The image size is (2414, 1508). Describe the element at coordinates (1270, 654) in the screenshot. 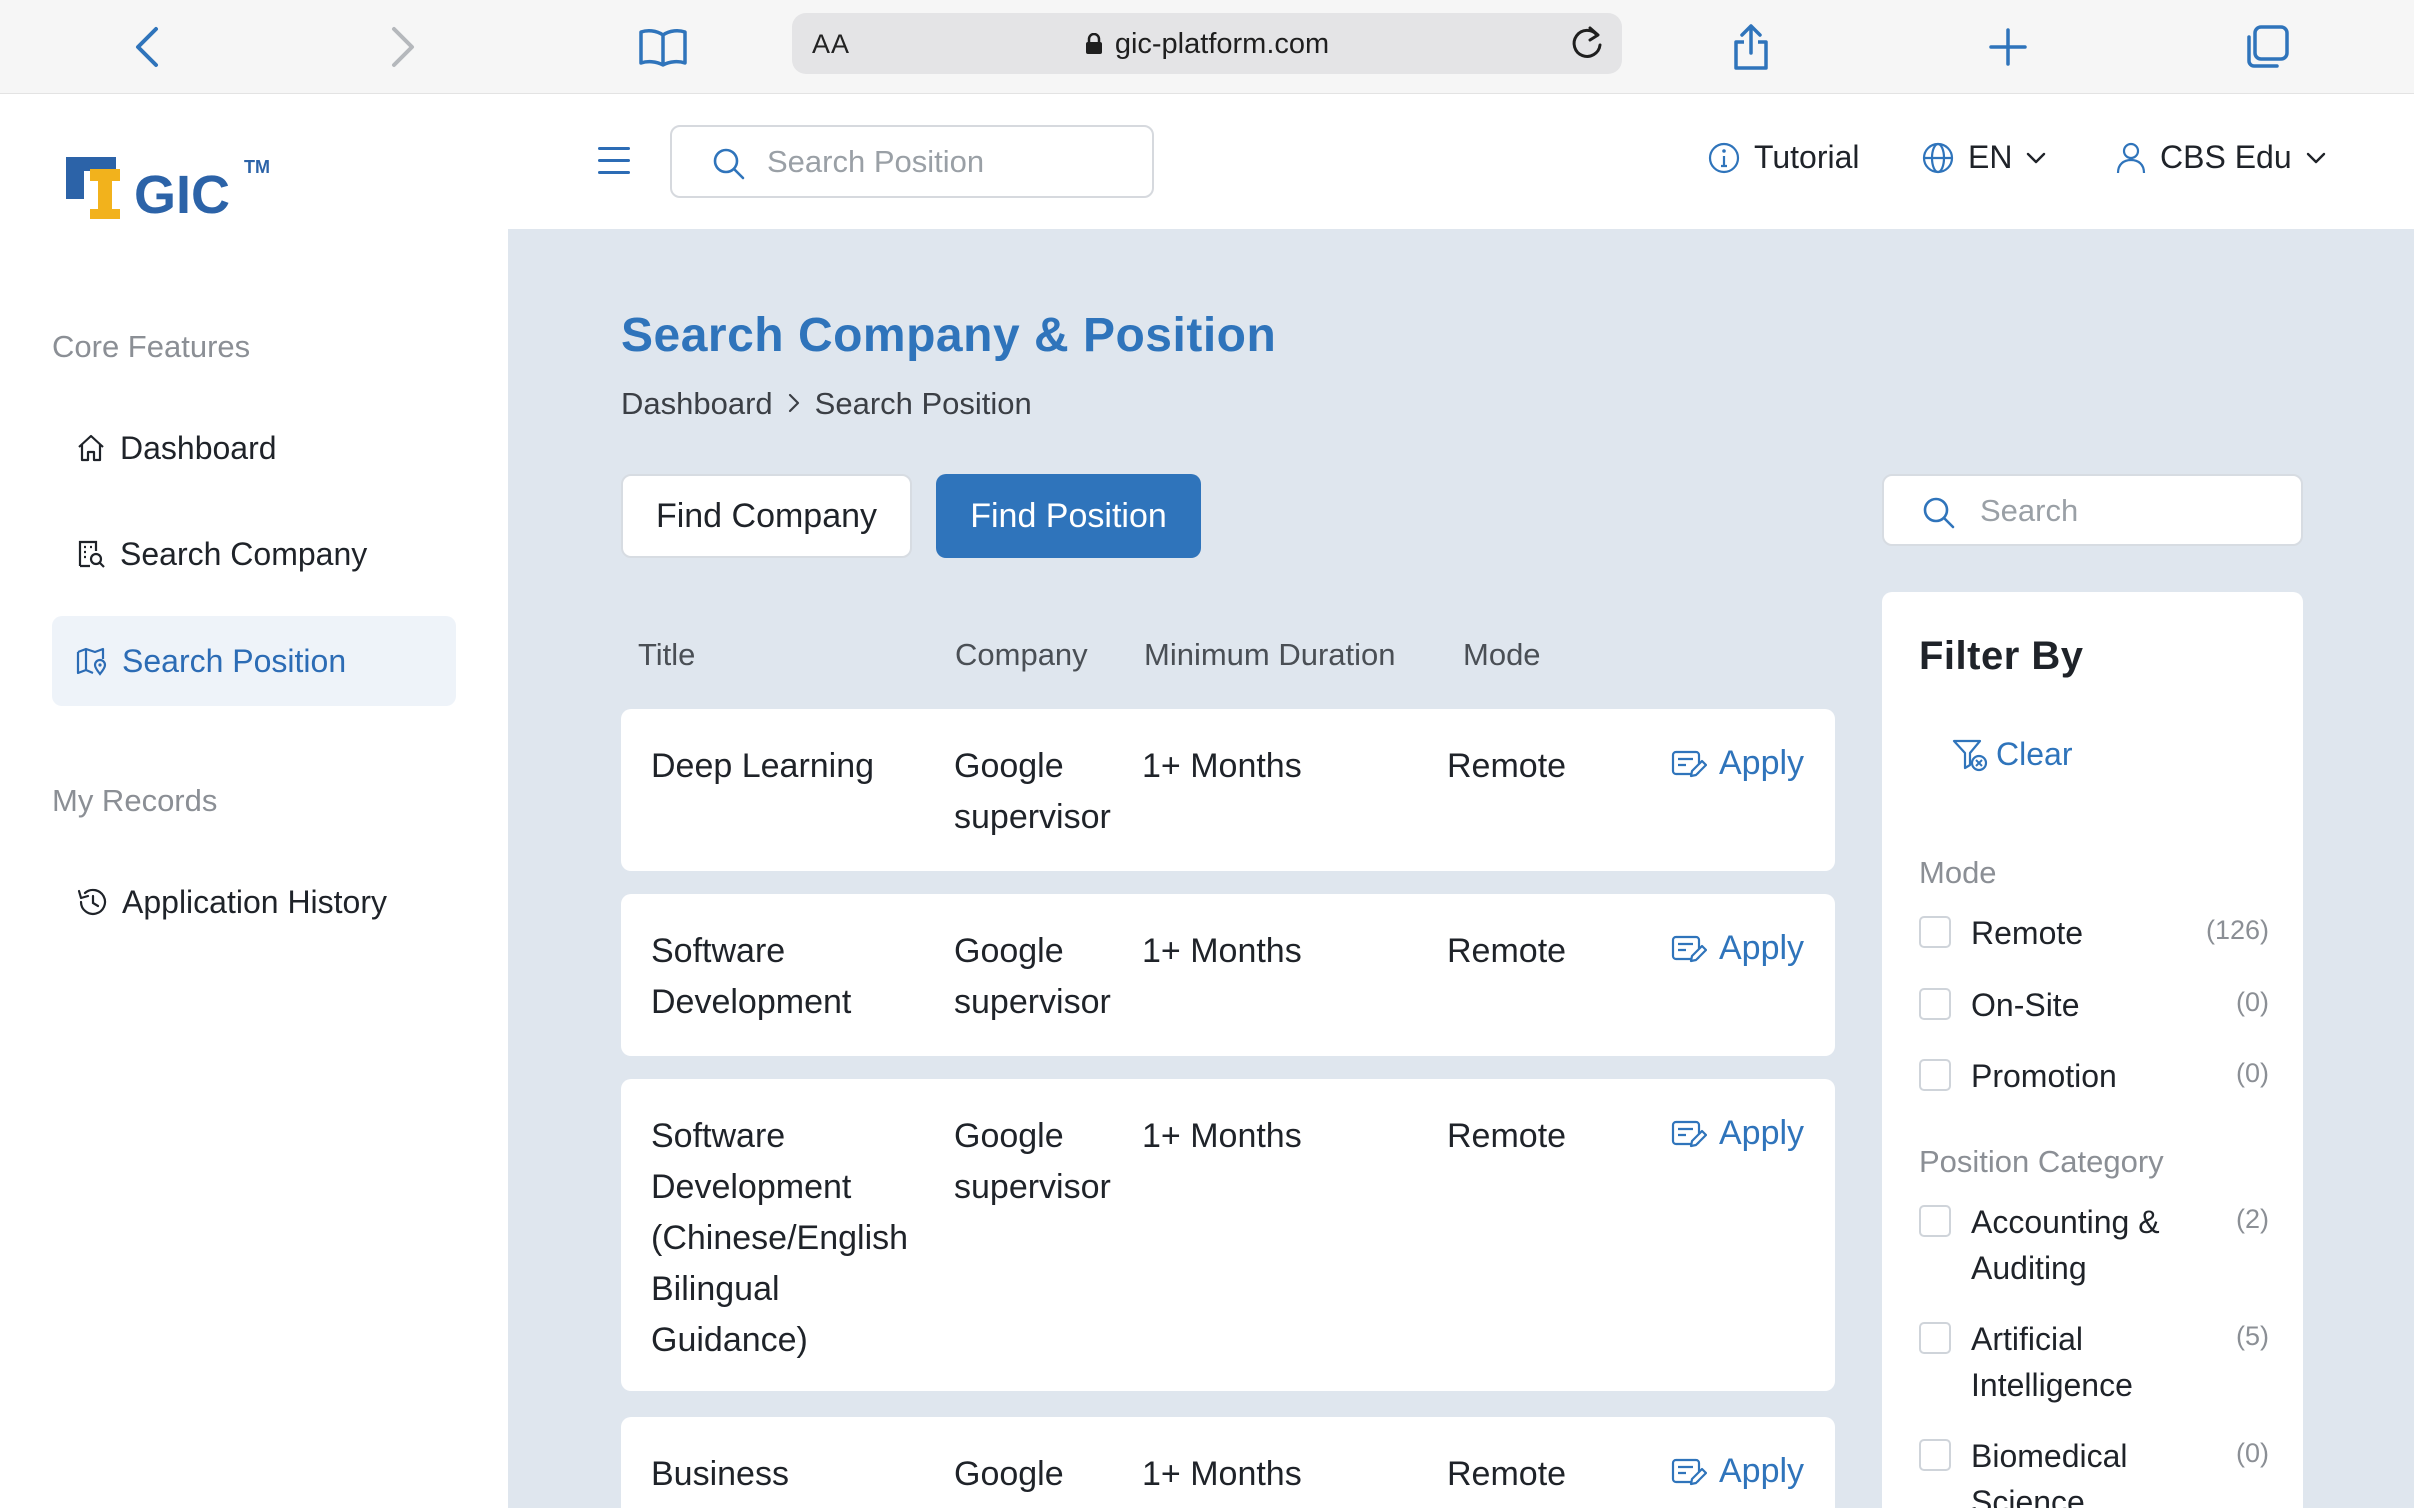

I see `column-header-duration: Minimum Duration` at that location.